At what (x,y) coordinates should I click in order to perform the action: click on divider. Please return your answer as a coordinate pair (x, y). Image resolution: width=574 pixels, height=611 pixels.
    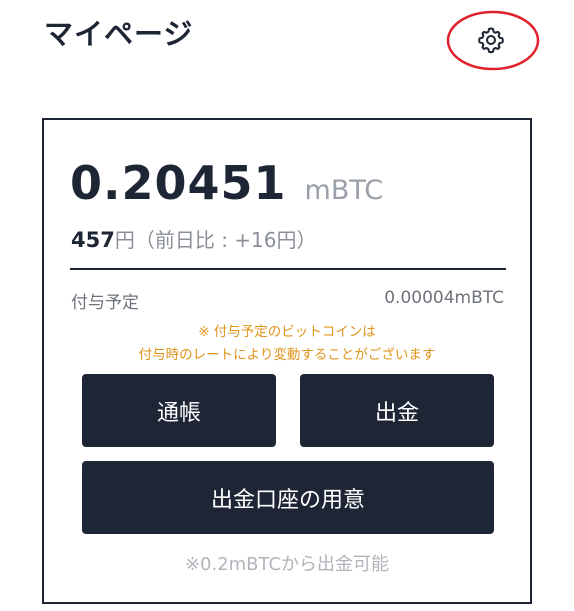
    Looking at the image, I should click on (288, 269).